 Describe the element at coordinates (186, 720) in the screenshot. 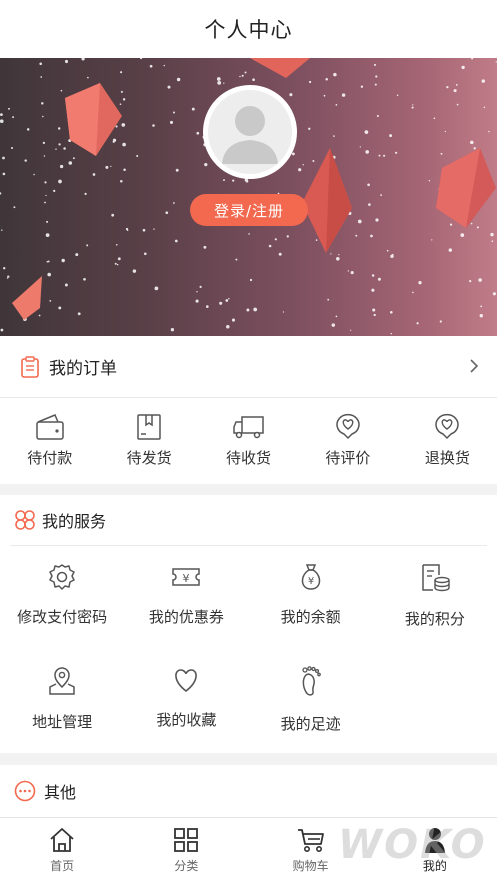

I see `service-label: 我的收藏` at that location.